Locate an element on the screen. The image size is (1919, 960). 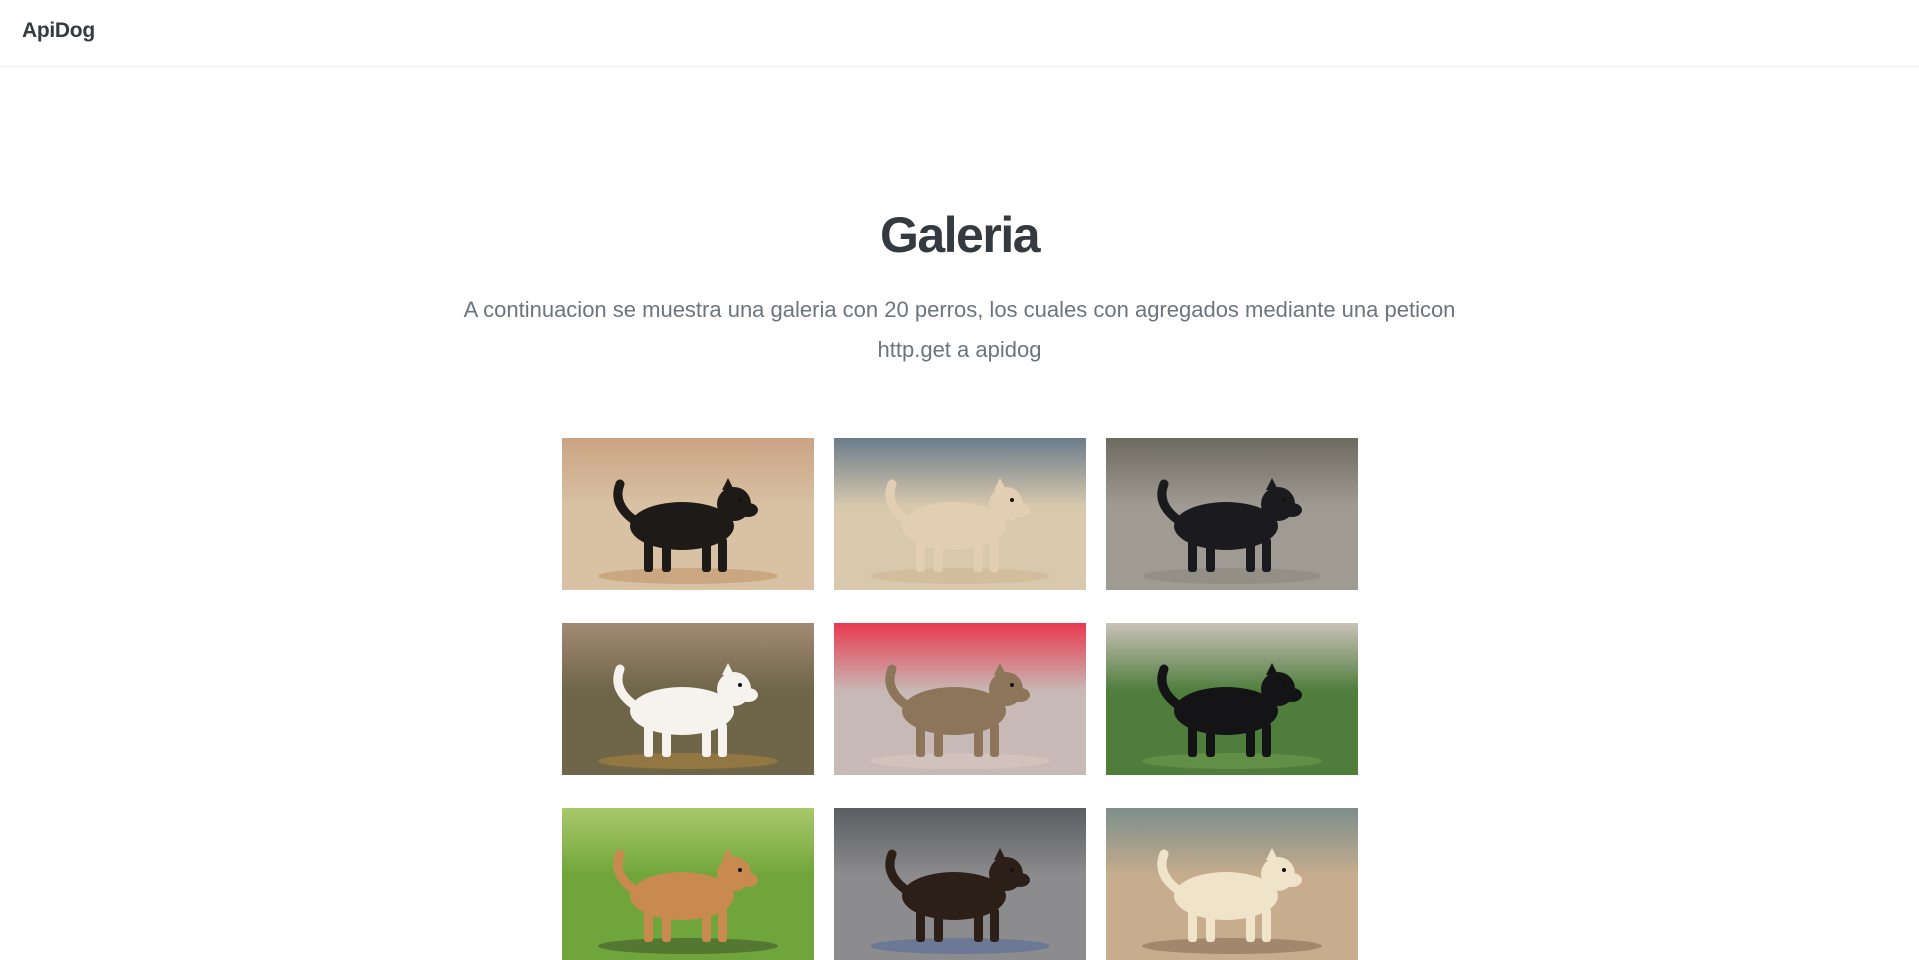
page-title: Galeria is located at coordinates (960, 235).